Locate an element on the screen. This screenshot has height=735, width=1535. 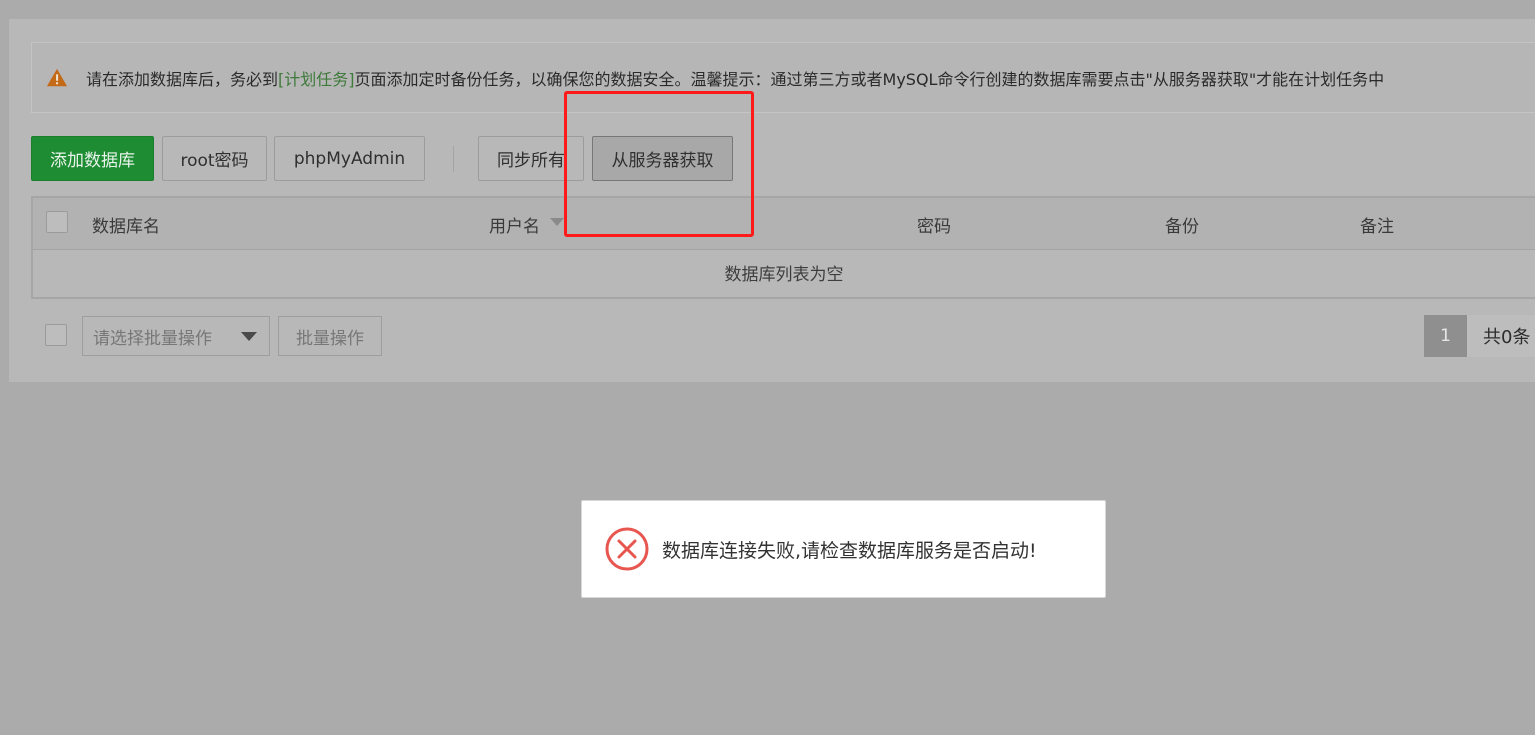
batch-operation-button: 批量操作 is located at coordinates (330, 336).